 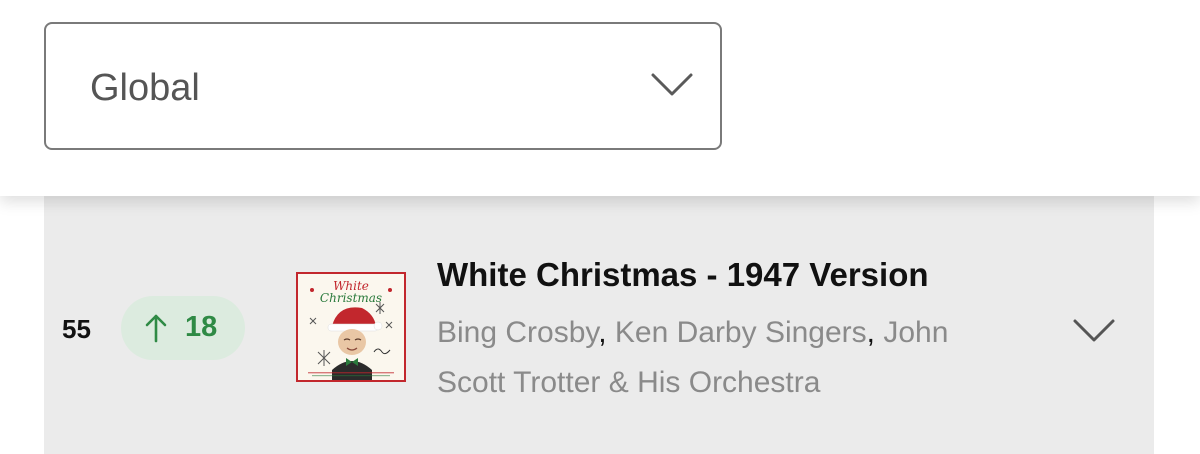 I want to click on movement-badge: 18, so click(x=183, y=328).